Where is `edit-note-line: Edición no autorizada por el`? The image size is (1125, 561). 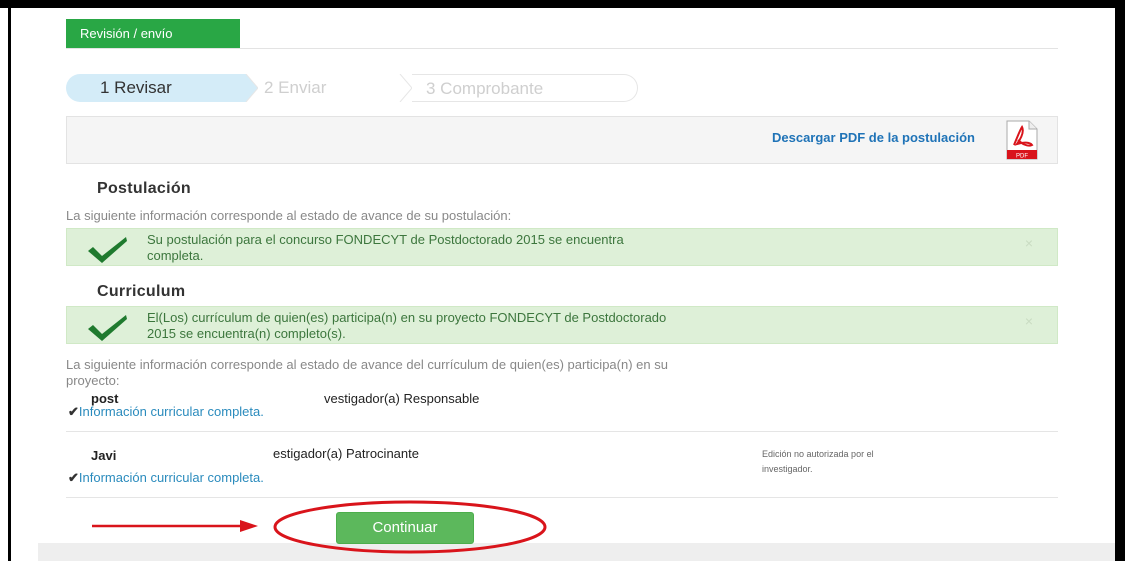 edit-note-line: Edición no autorizada por el is located at coordinates (818, 454).